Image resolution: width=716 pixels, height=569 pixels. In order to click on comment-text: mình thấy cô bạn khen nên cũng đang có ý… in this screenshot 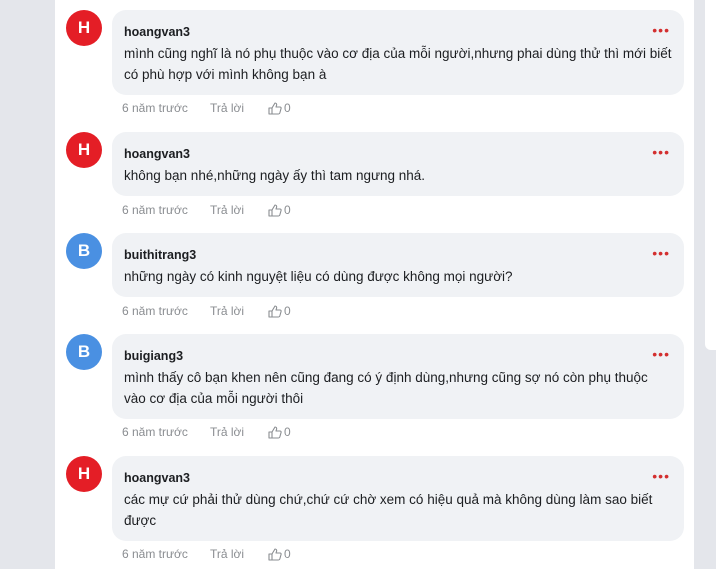, I will do `click(386, 388)`.